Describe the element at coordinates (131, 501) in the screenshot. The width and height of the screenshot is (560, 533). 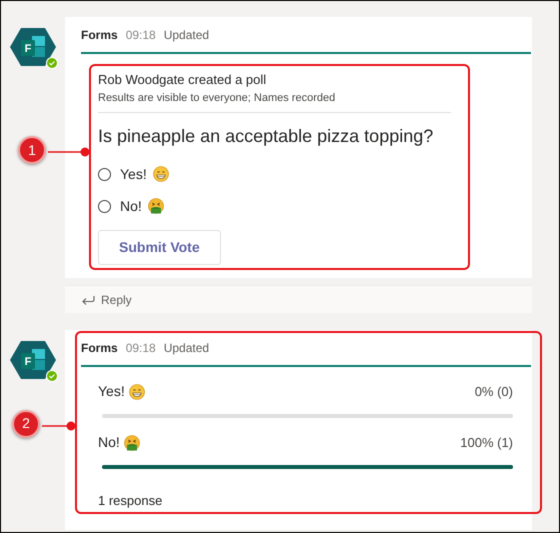
I see `response-count: 1 response` at that location.